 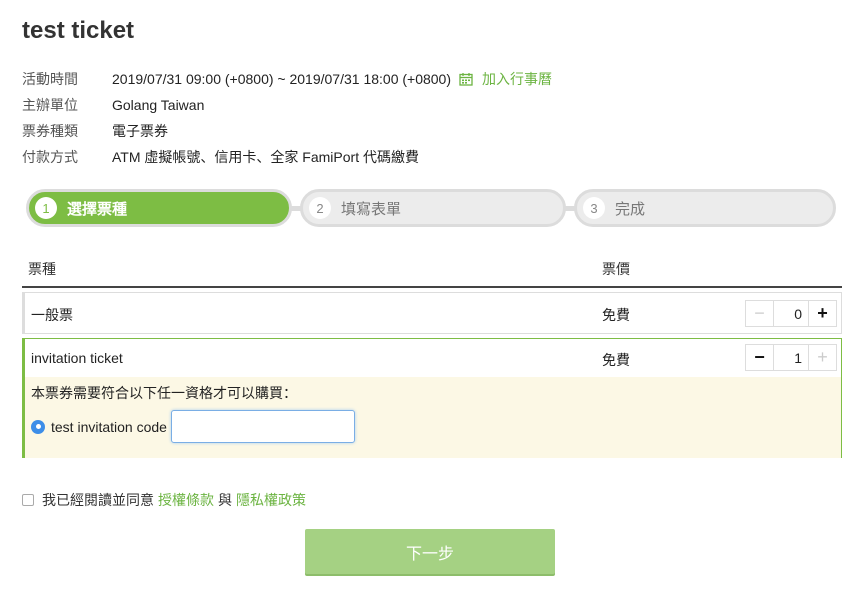 I want to click on info-row-ticket-type: 票券種類 電子票券, so click(x=287, y=131).